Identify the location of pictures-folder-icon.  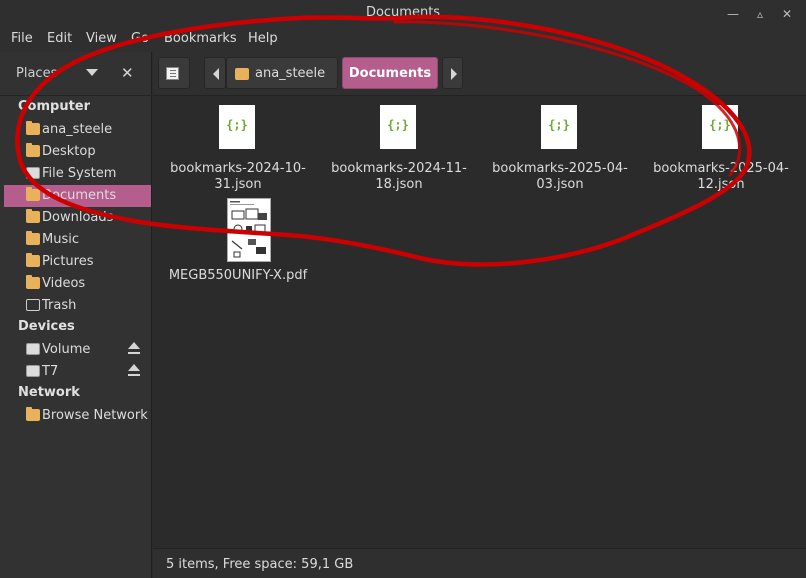
(33, 260).